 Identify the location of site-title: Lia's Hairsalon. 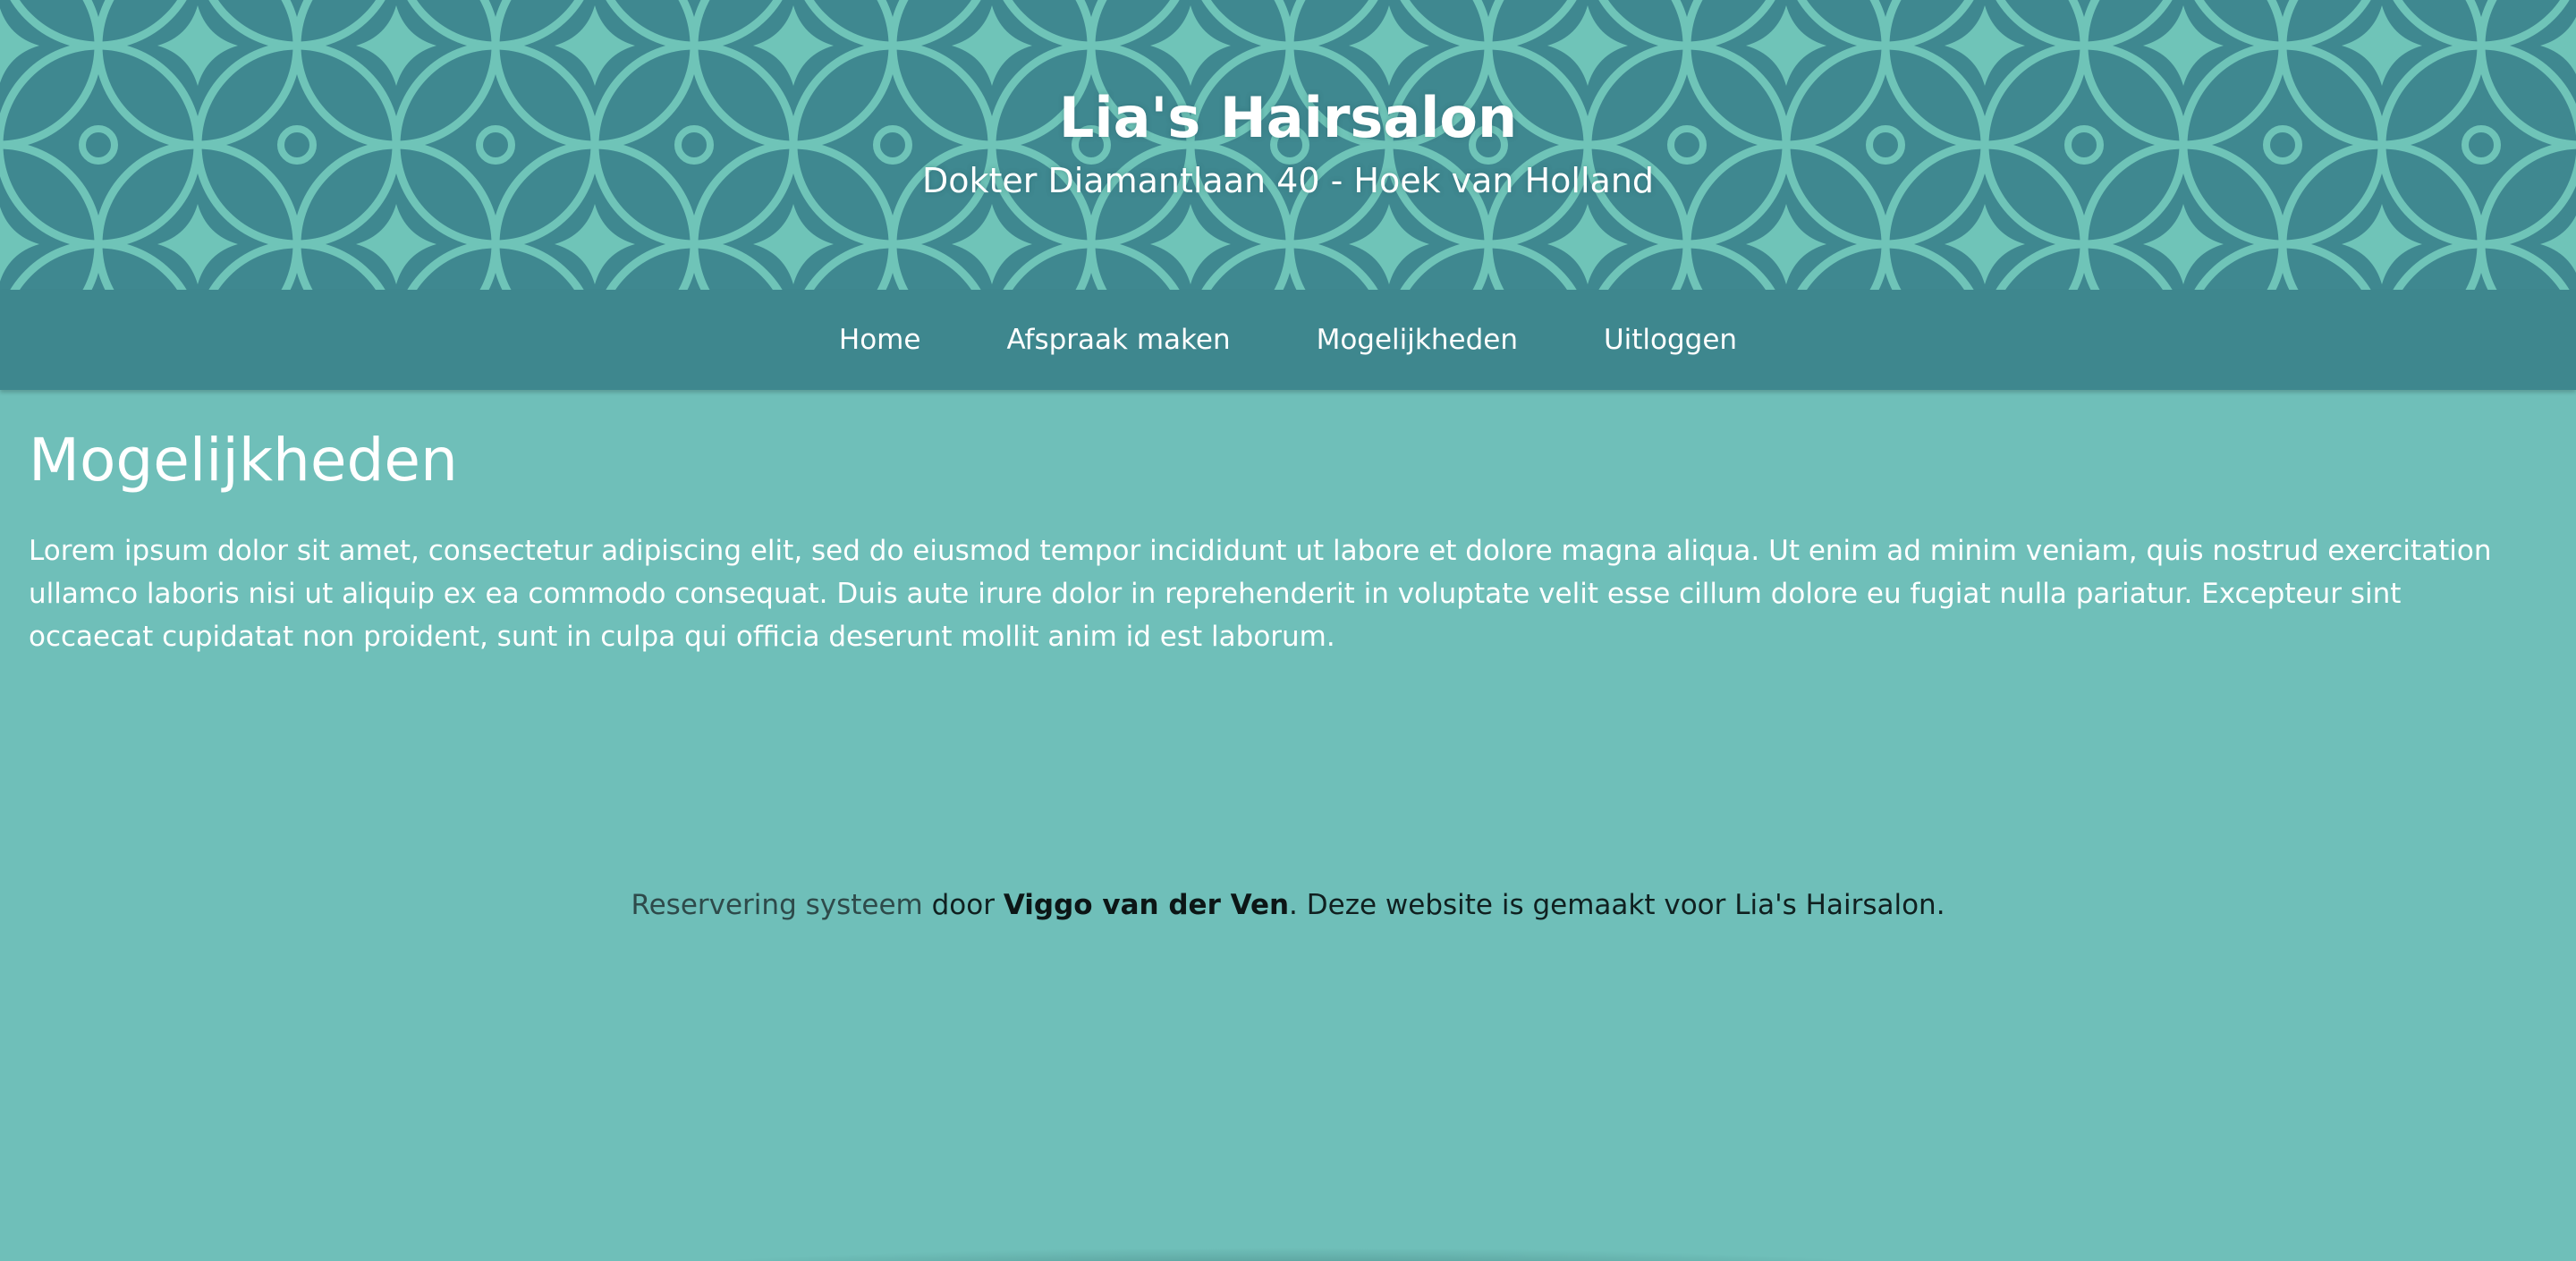
(1288, 118).